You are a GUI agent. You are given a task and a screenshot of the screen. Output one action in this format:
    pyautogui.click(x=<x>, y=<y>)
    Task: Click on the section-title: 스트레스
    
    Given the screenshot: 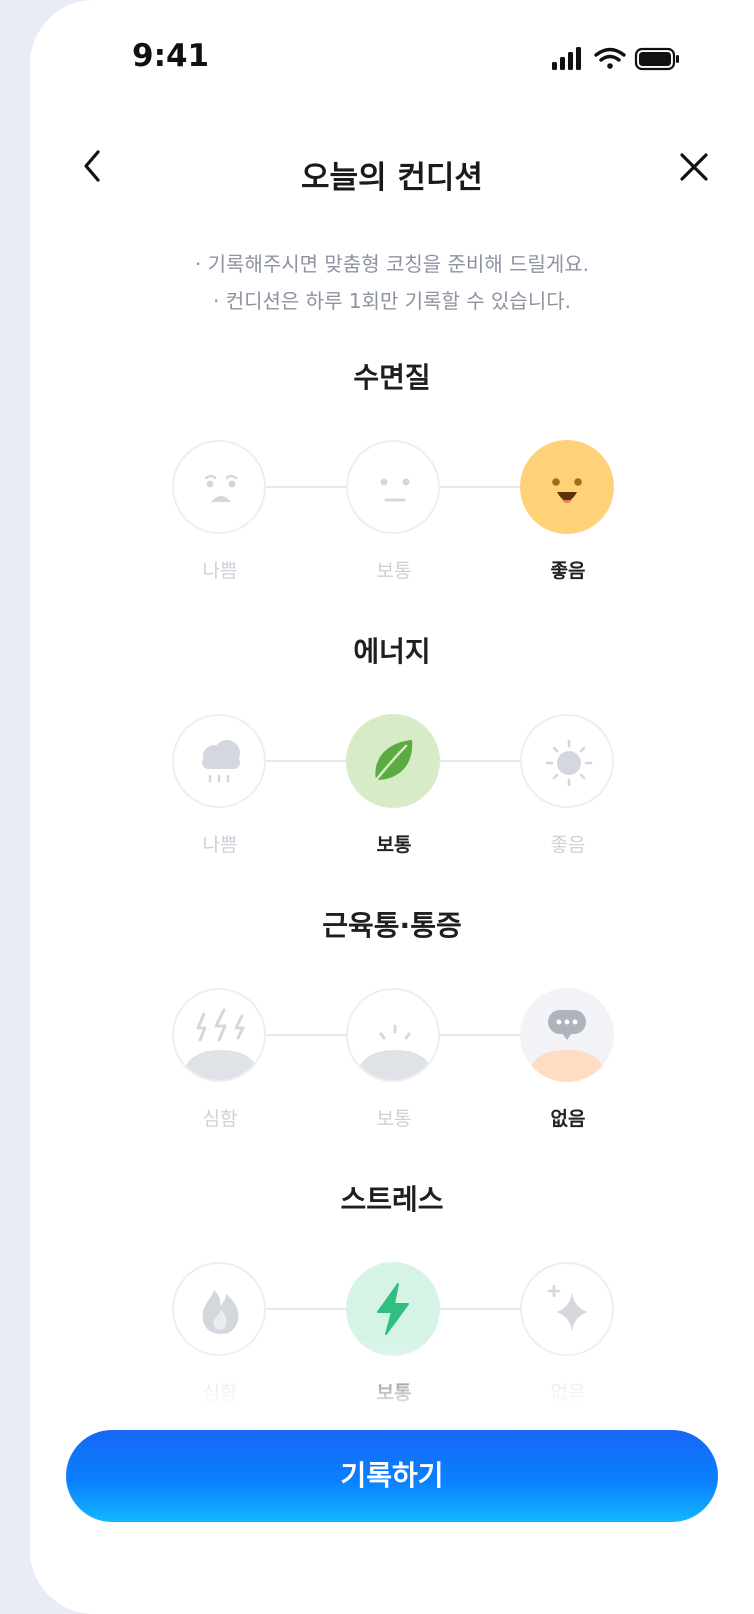 What is the action you would take?
    pyautogui.click(x=392, y=1199)
    